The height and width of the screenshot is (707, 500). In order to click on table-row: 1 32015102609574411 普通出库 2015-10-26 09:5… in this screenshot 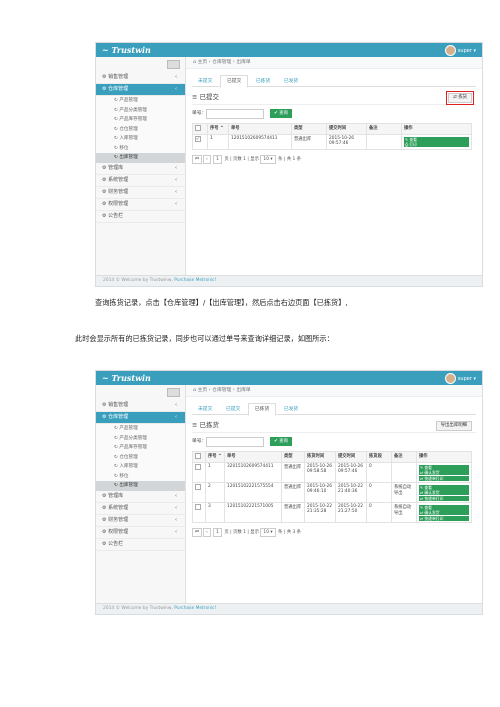, I will do `click(332, 472)`.